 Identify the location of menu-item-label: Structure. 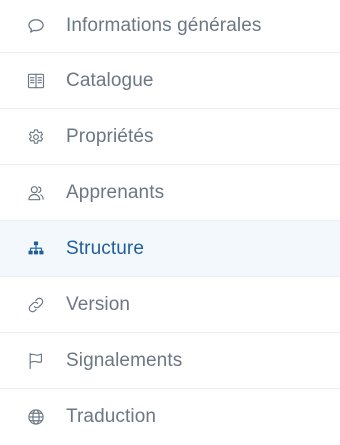
(105, 248).